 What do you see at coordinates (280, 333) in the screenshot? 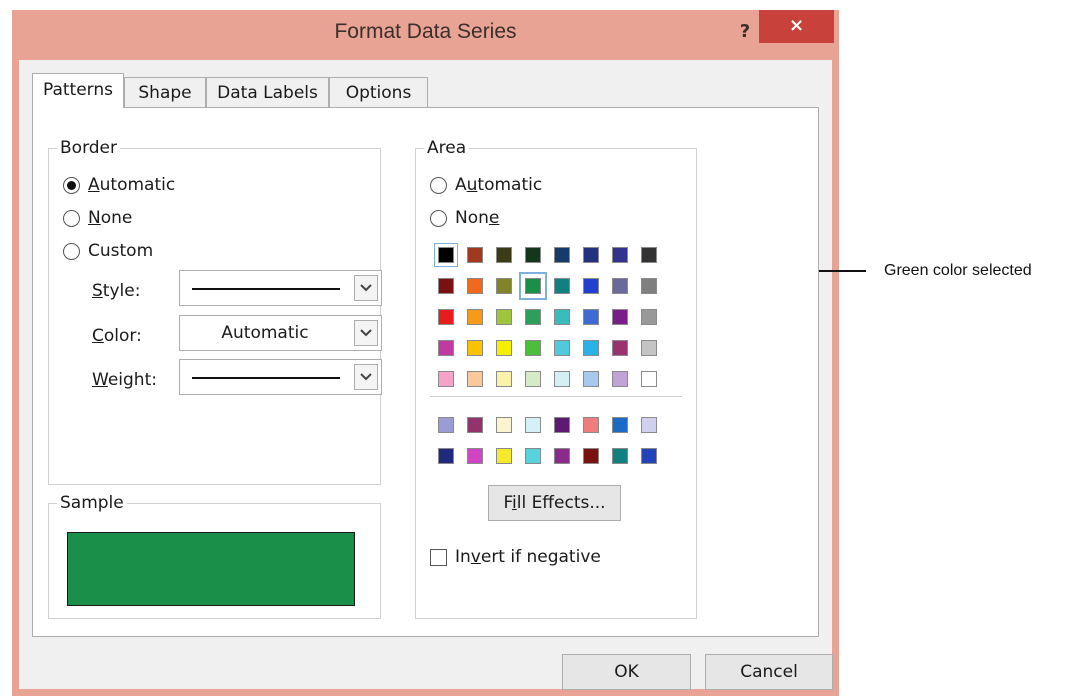
I see `color-dropdown: Automatic` at bounding box center [280, 333].